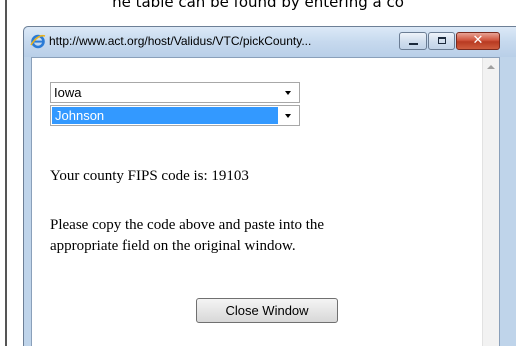 The image size is (516, 346). Describe the element at coordinates (267, 310) in the screenshot. I see `close-window-button: Close Window` at that location.